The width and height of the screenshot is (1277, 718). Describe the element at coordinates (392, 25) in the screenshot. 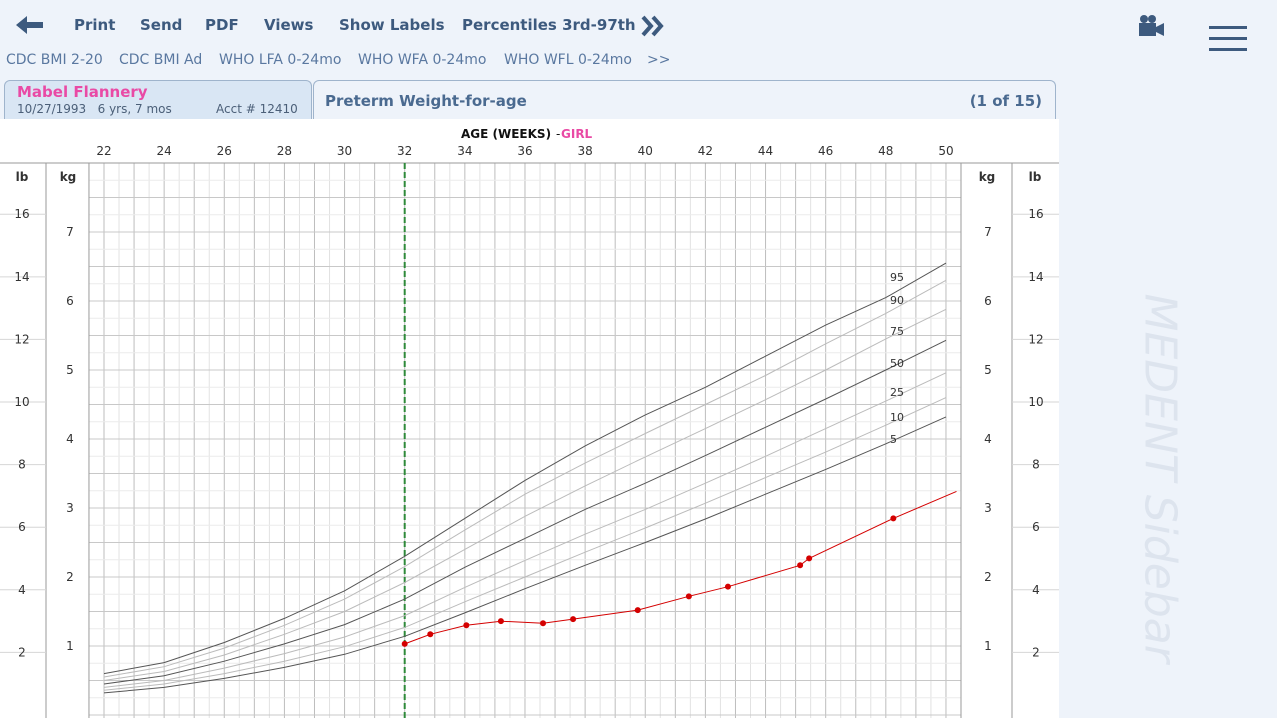

I see `show-labels-button: Show Labels` at that location.